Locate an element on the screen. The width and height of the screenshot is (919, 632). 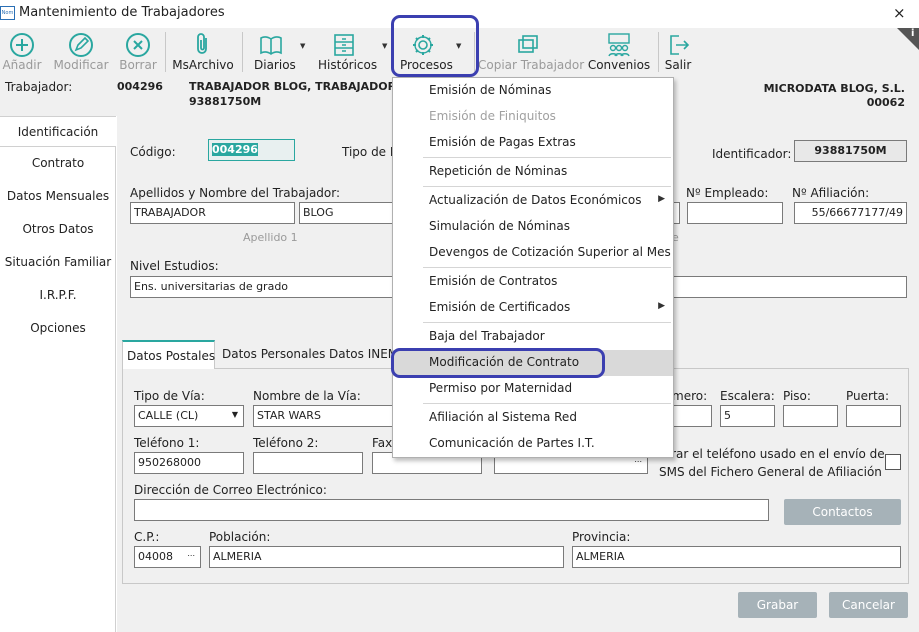
sidebar-item-irpf: I.R.P.F. is located at coordinates (58, 295).